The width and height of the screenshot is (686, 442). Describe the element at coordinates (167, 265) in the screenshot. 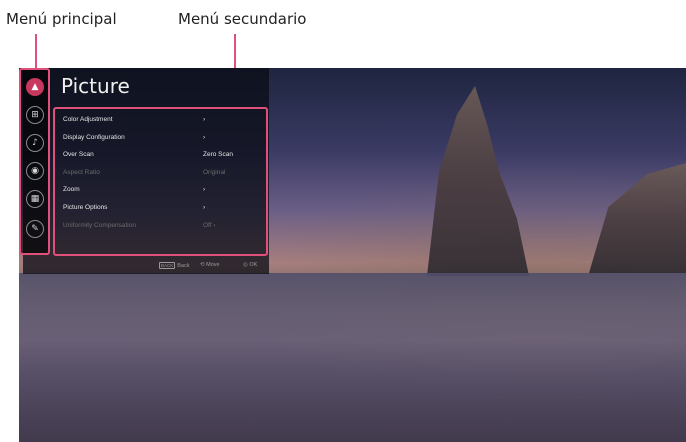

I see `back-key-icon: BACK` at that location.